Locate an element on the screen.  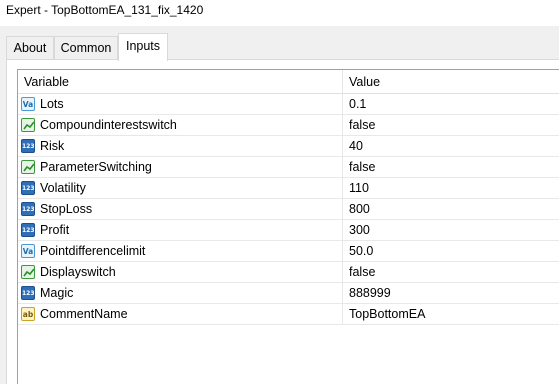
variable-value: 800 is located at coordinates (359, 209).